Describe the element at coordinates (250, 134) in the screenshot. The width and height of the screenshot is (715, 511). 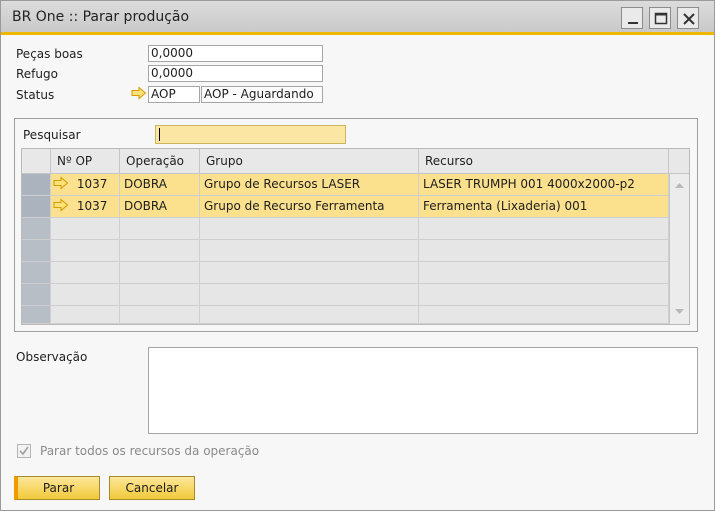
I see `search-input` at that location.